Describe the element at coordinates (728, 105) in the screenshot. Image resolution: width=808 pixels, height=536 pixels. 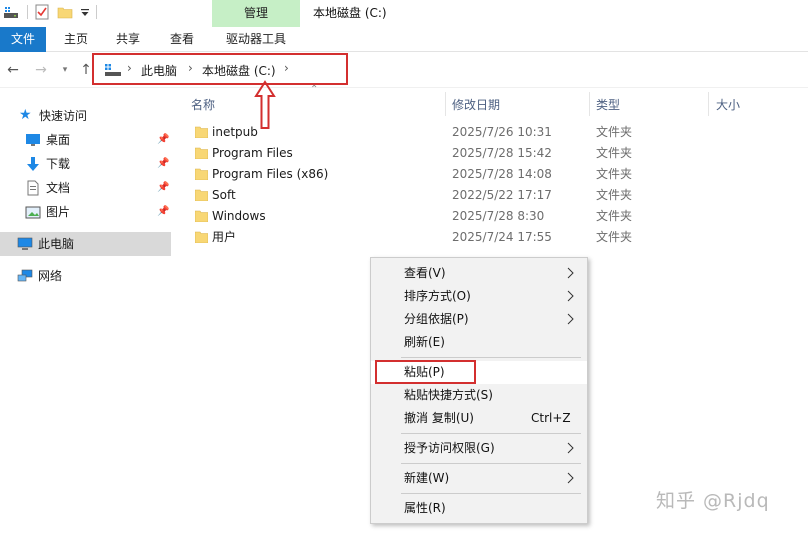
I see `column-header-size: 大小` at that location.